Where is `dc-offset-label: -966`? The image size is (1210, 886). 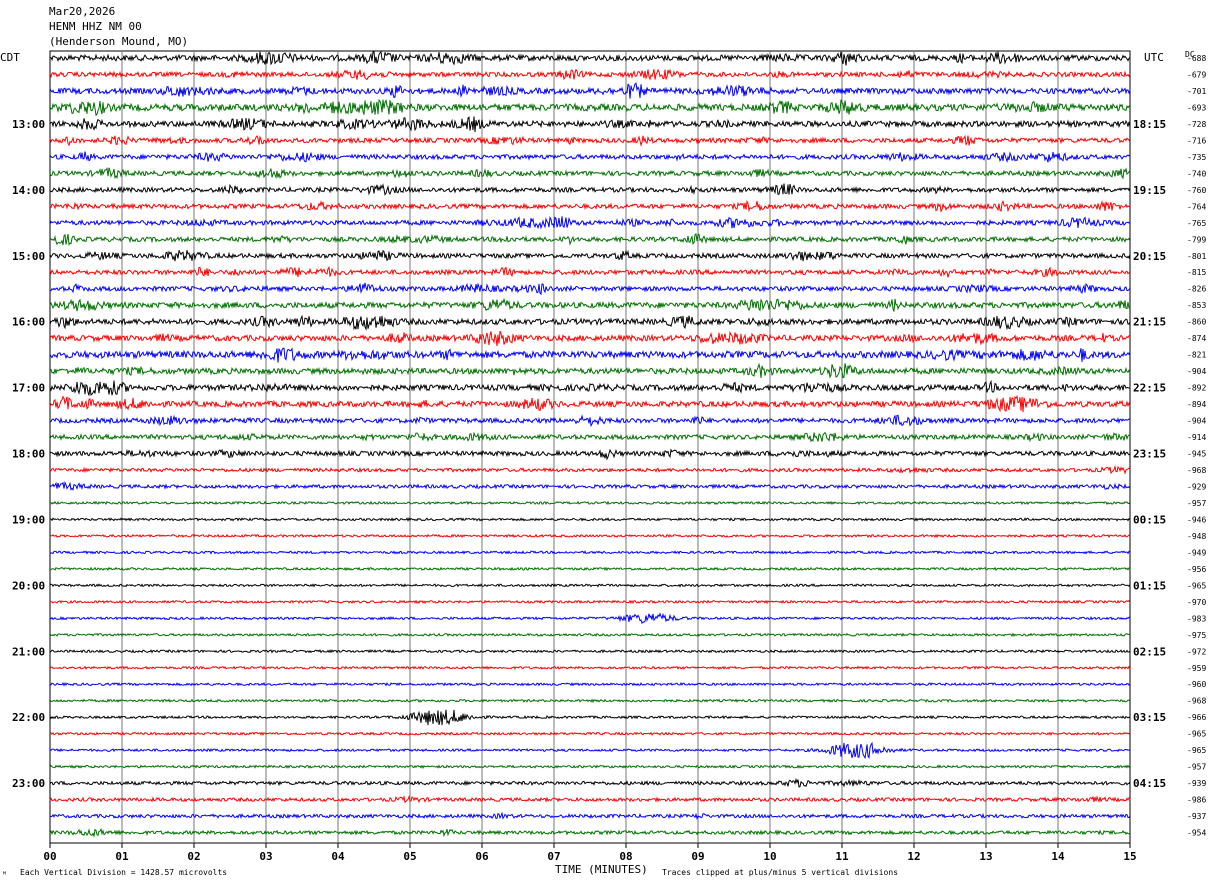
dc-offset-label: -966 is located at coordinates (1196, 717).